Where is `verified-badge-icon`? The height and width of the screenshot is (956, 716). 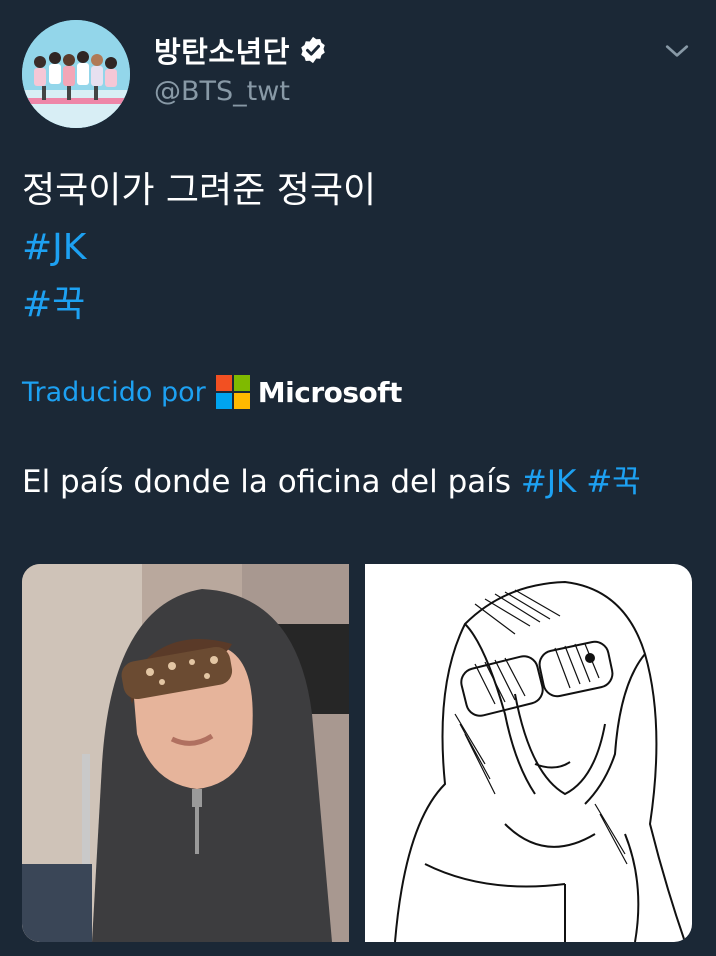
verified-badge-icon is located at coordinates (313, 50).